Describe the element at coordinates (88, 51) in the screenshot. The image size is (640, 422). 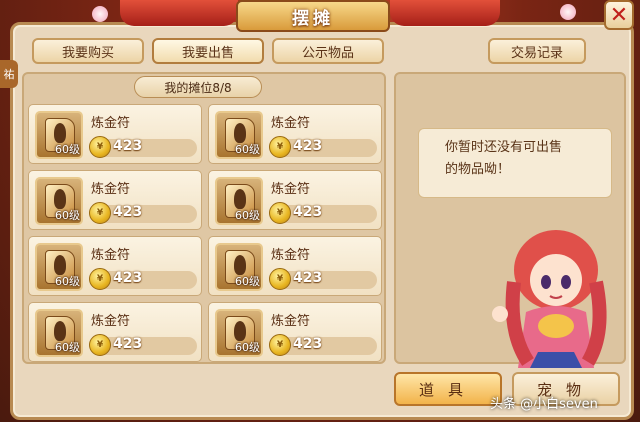
I see `tab-buy: 我要购买` at that location.